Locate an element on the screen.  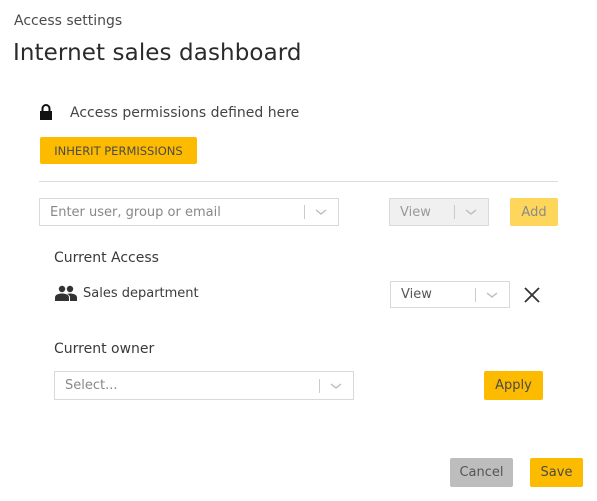
divider is located at coordinates (298, 181).